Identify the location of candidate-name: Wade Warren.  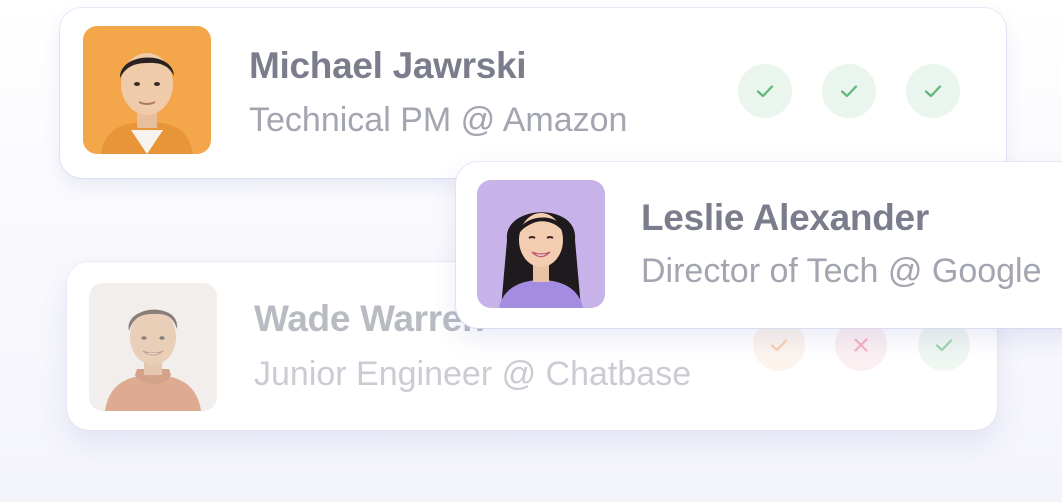
(369, 318).